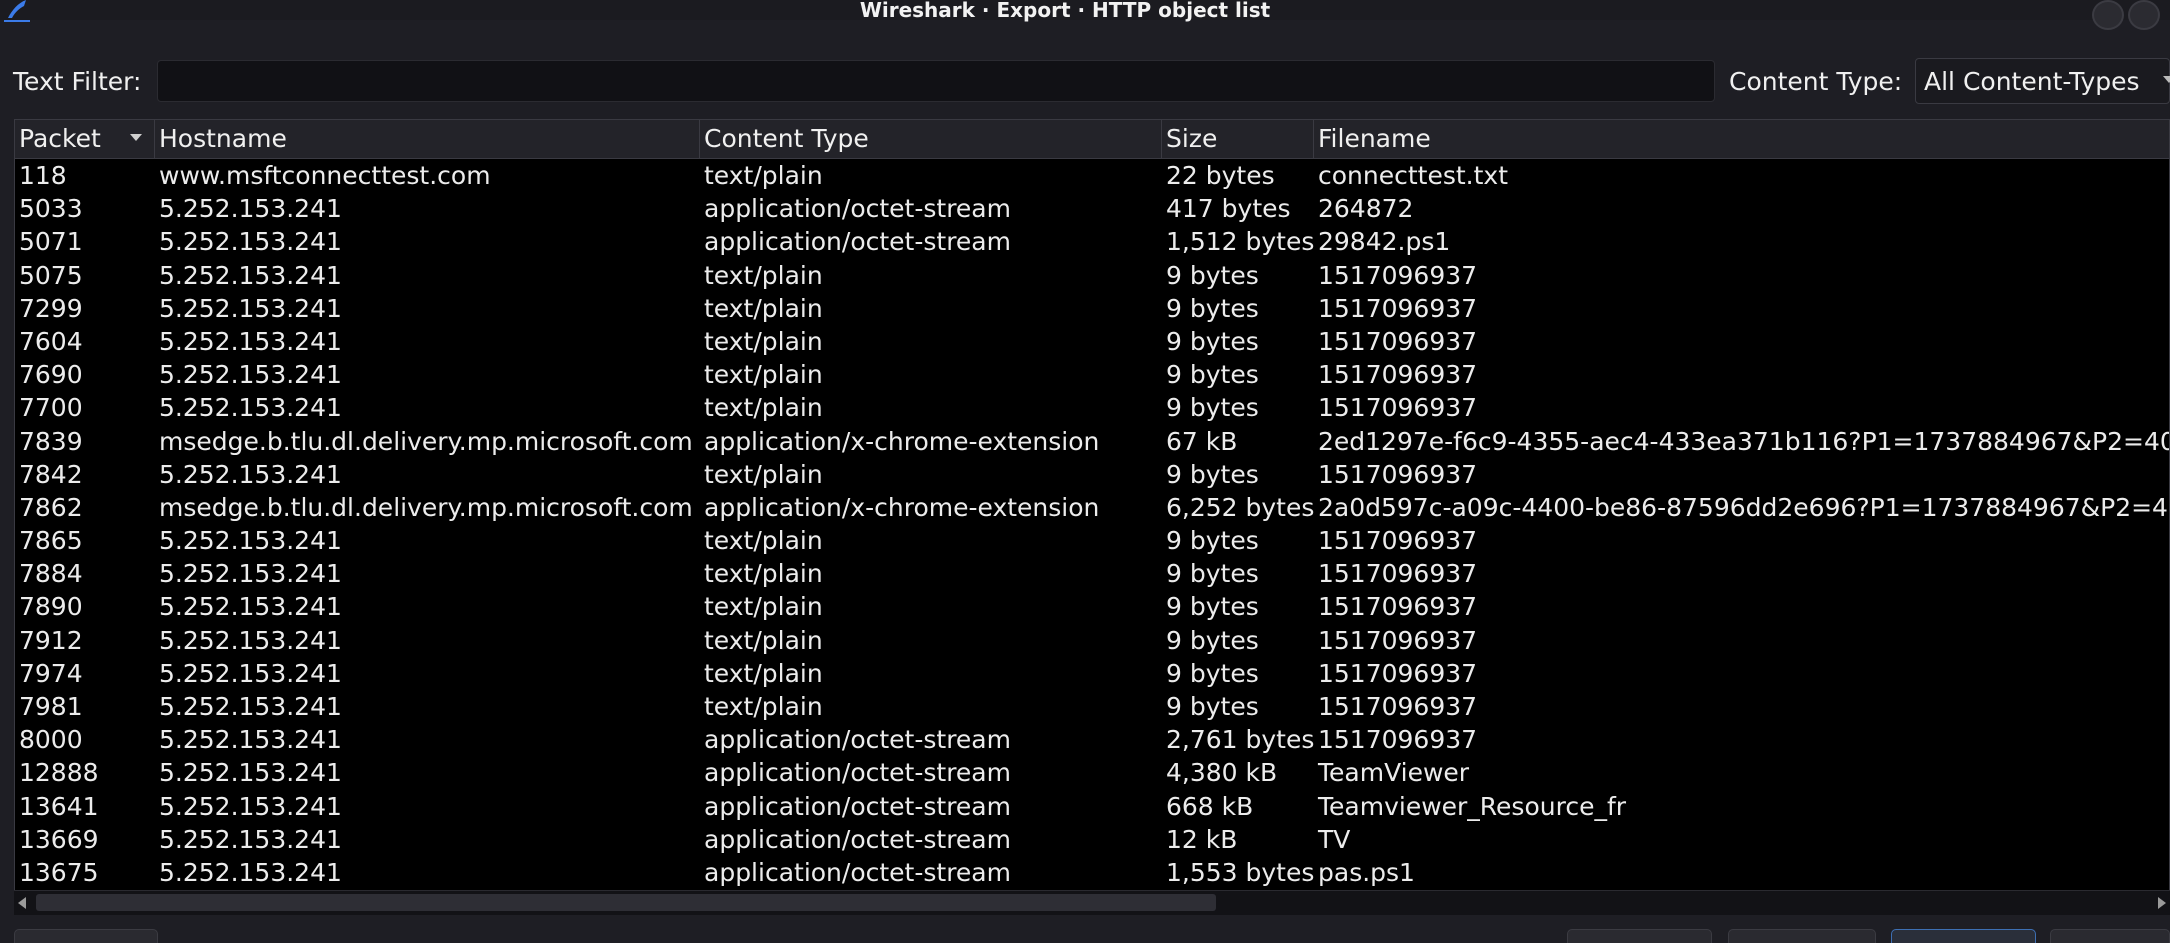 Image resolution: width=2170 pixels, height=943 pixels. I want to click on minimize-button, so click(2108, 15).